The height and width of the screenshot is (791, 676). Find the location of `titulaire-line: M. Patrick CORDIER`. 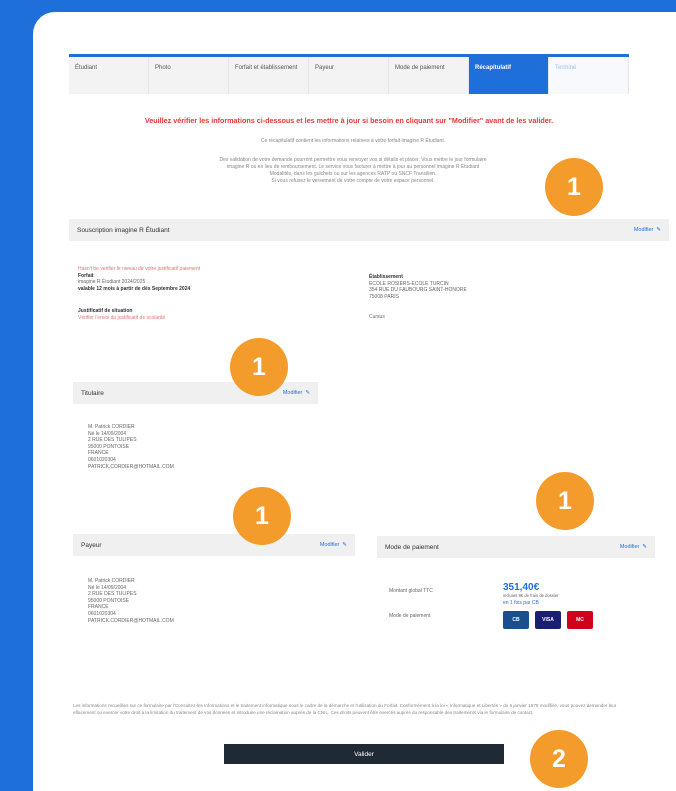

titulaire-line: M. Patrick CORDIER is located at coordinates (111, 427).